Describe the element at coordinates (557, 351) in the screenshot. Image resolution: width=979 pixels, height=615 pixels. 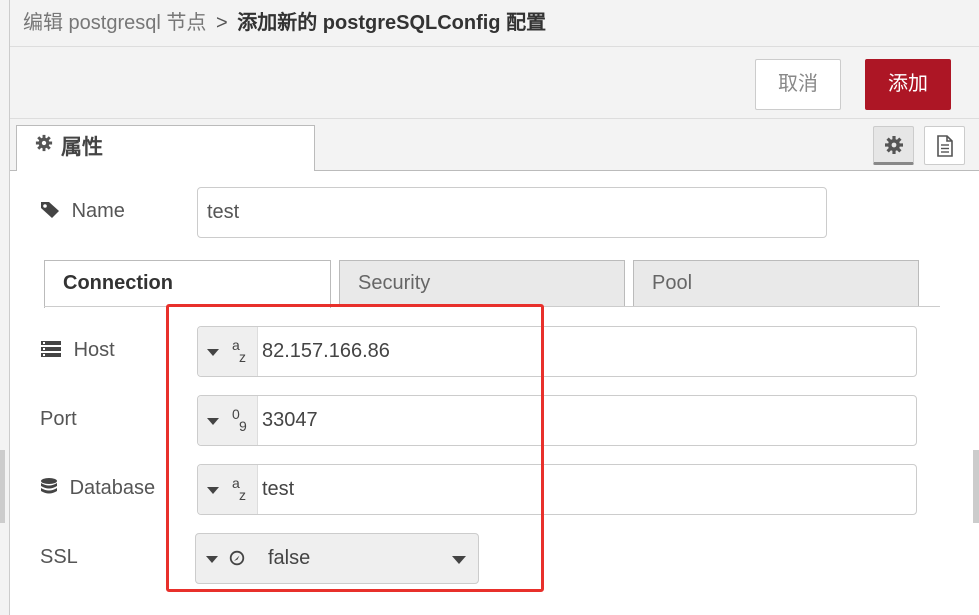
I see `host-field: az 82.157.166.86` at that location.